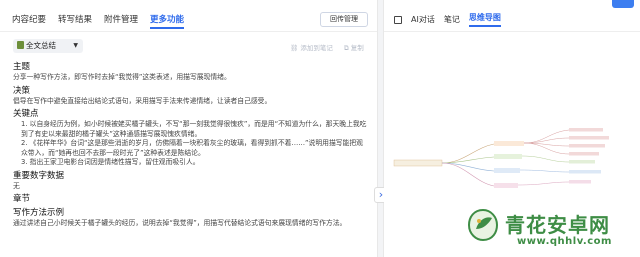 This screenshot has height=257, width=640. Describe the element at coordinates (623, 4) in the screenshot. I see `assistant-avatar` at that location.